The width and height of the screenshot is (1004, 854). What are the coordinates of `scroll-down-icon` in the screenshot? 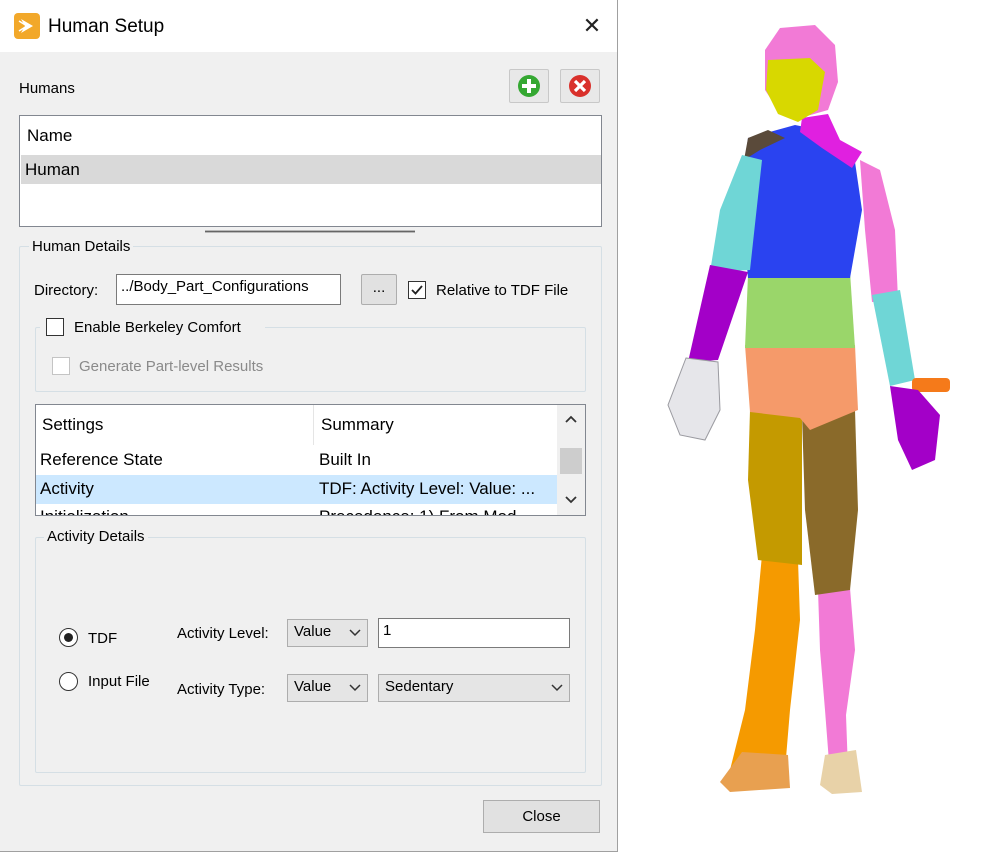 It's located at (571, 500).